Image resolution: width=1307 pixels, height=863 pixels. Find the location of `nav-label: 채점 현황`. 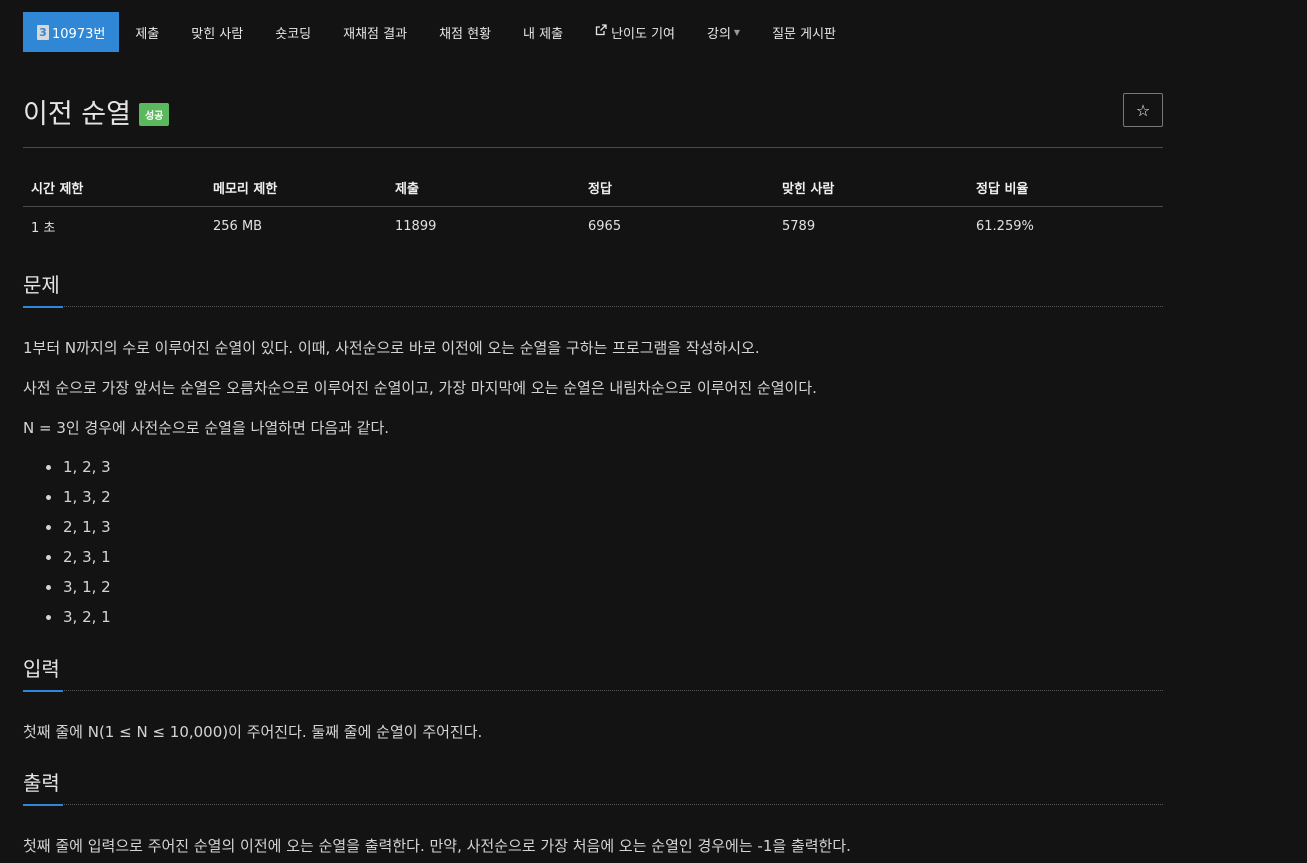

nav-label: 채점 현황 is located at coordinates (465, 34).